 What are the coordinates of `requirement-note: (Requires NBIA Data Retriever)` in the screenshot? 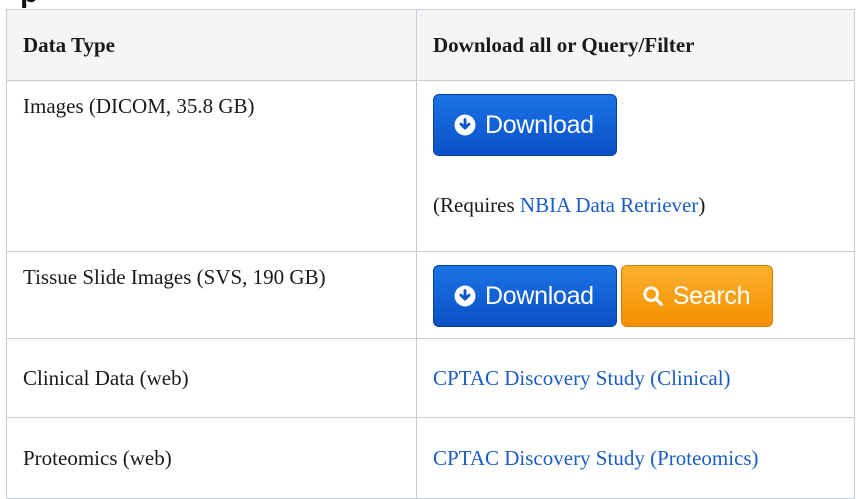 It's located at (635, 205).